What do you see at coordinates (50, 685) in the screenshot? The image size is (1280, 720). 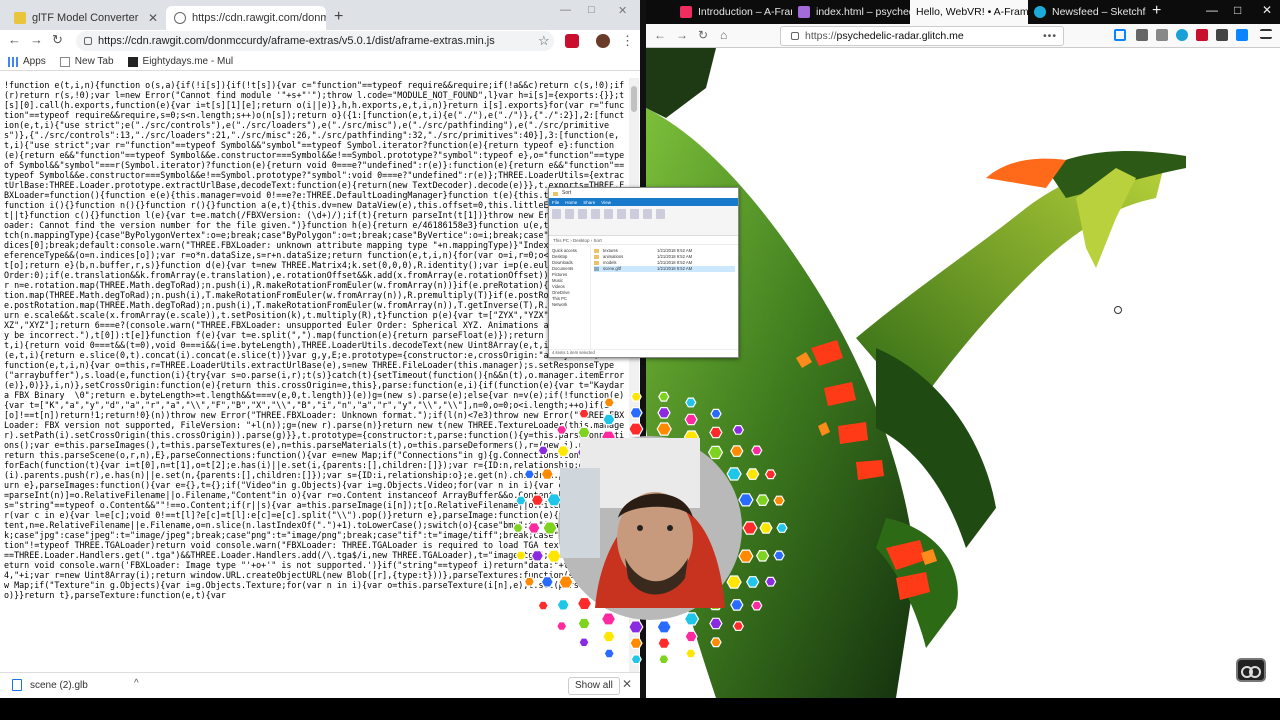 I see `download-item: scene (2).glb` at bounding box center [50, 685].